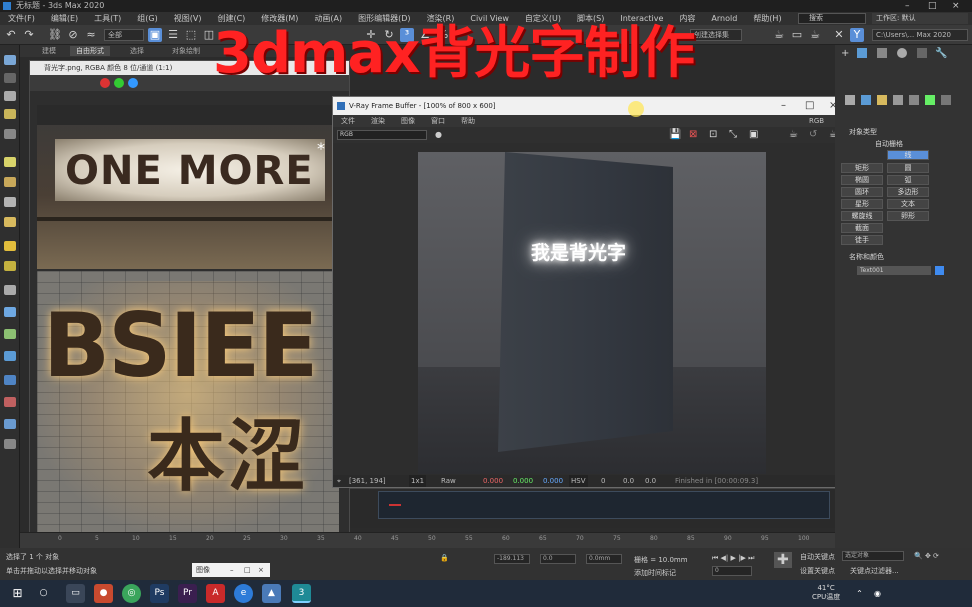 The width and height of the screenshot is (972, 607). Describe the element at coordinates (813, 134) in the screenshot. I see `stop-render-icon: ↺` at that location.